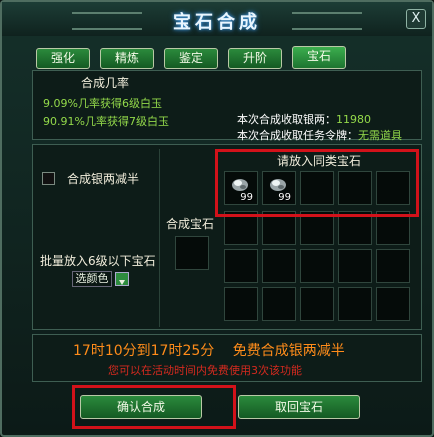 Image resolution: width=434 pixels, height=437 pixels. What do you see at coordinates (63, 58) in the screenshot?
I see `tab-strengthen: 强化` at bounding box center [63, 58].